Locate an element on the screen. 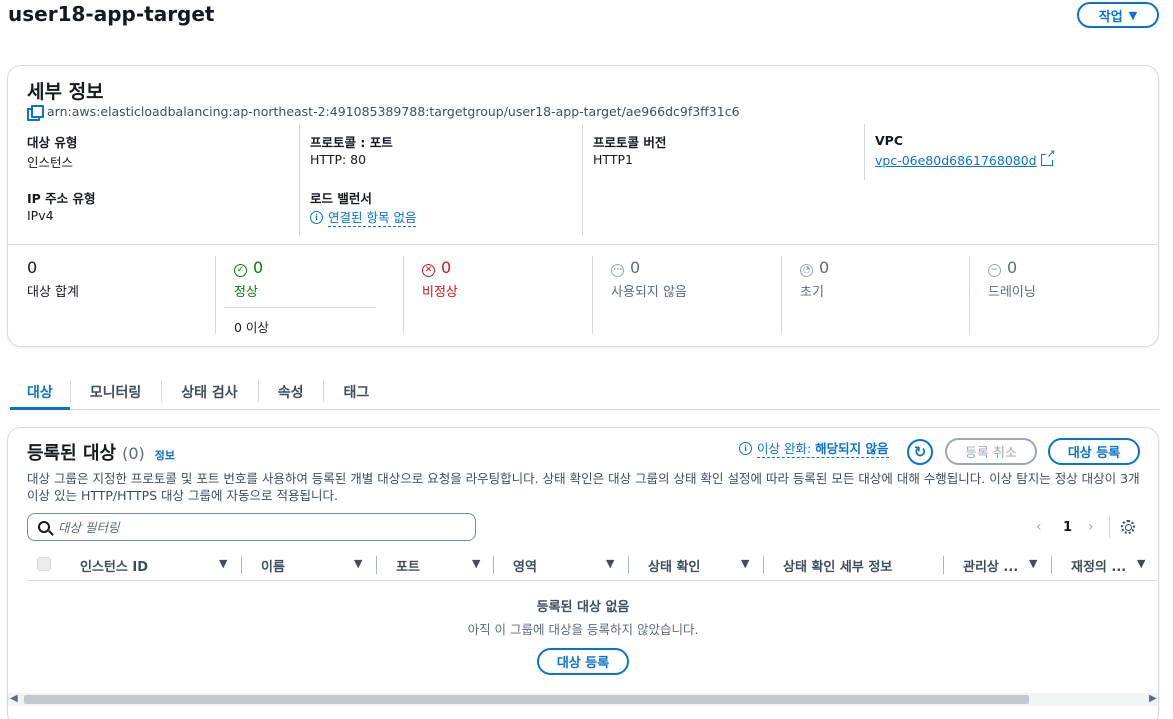 The image size is (1173, 719). load-balancer-link: 연결된 항목 없음 is located at coordinates (372, 217).